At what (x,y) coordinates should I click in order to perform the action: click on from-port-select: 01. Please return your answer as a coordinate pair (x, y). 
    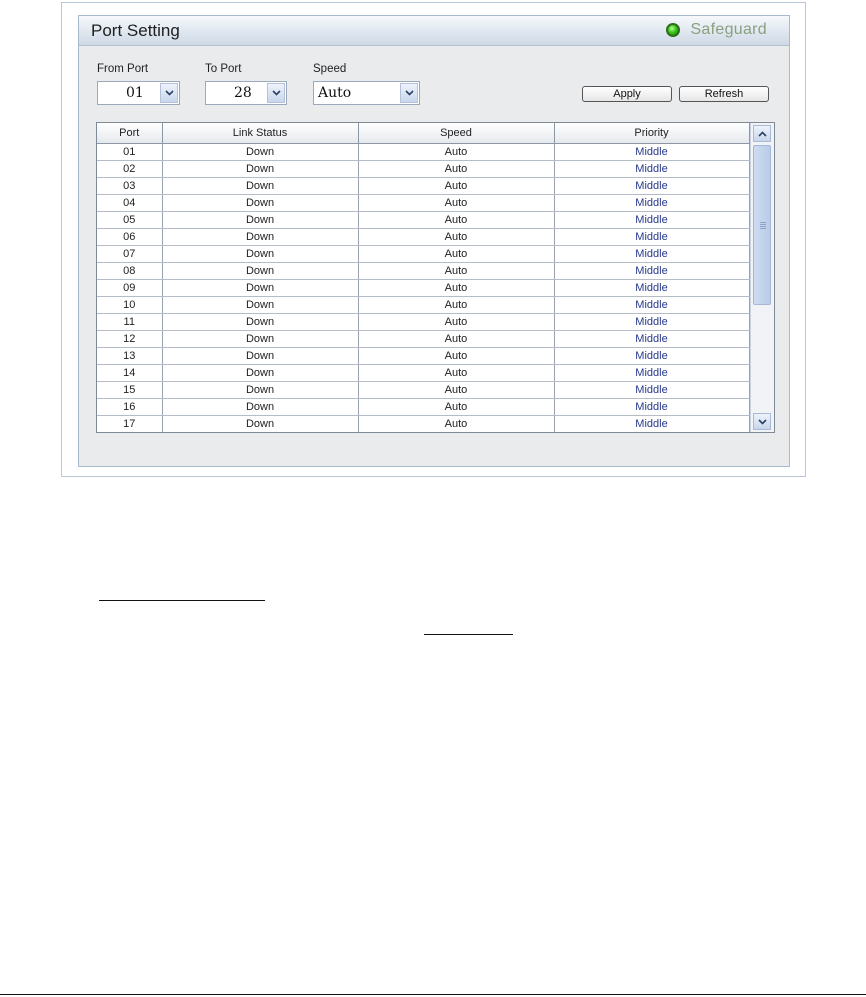
    Looking at the image, I should click on (138, 93).